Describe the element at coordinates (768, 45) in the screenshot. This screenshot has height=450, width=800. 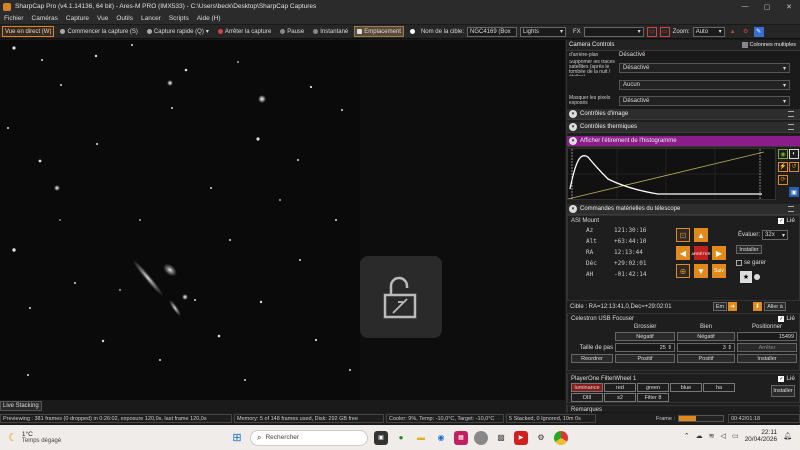
I see `multi-columns-checkbox: Colonnes multiples` at that location.